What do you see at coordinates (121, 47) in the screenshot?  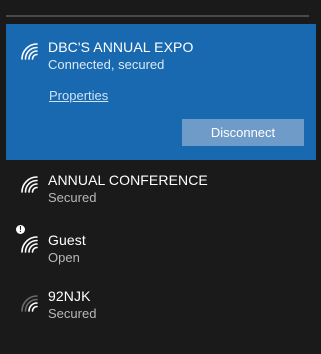 I see `network-name-connected: DBC'S ANNUAL EXPO` at bounding box center [121, 47].